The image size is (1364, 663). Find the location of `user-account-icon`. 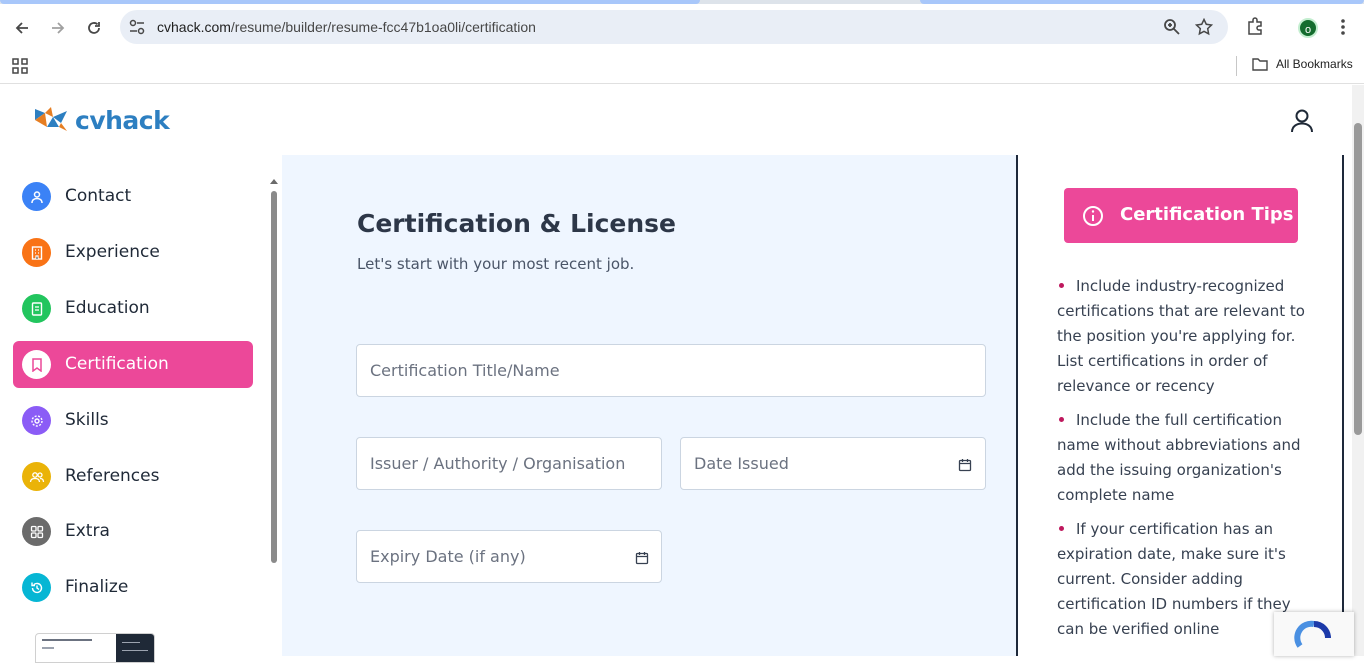

user-account-icon is located at coordinates (1302, 121).